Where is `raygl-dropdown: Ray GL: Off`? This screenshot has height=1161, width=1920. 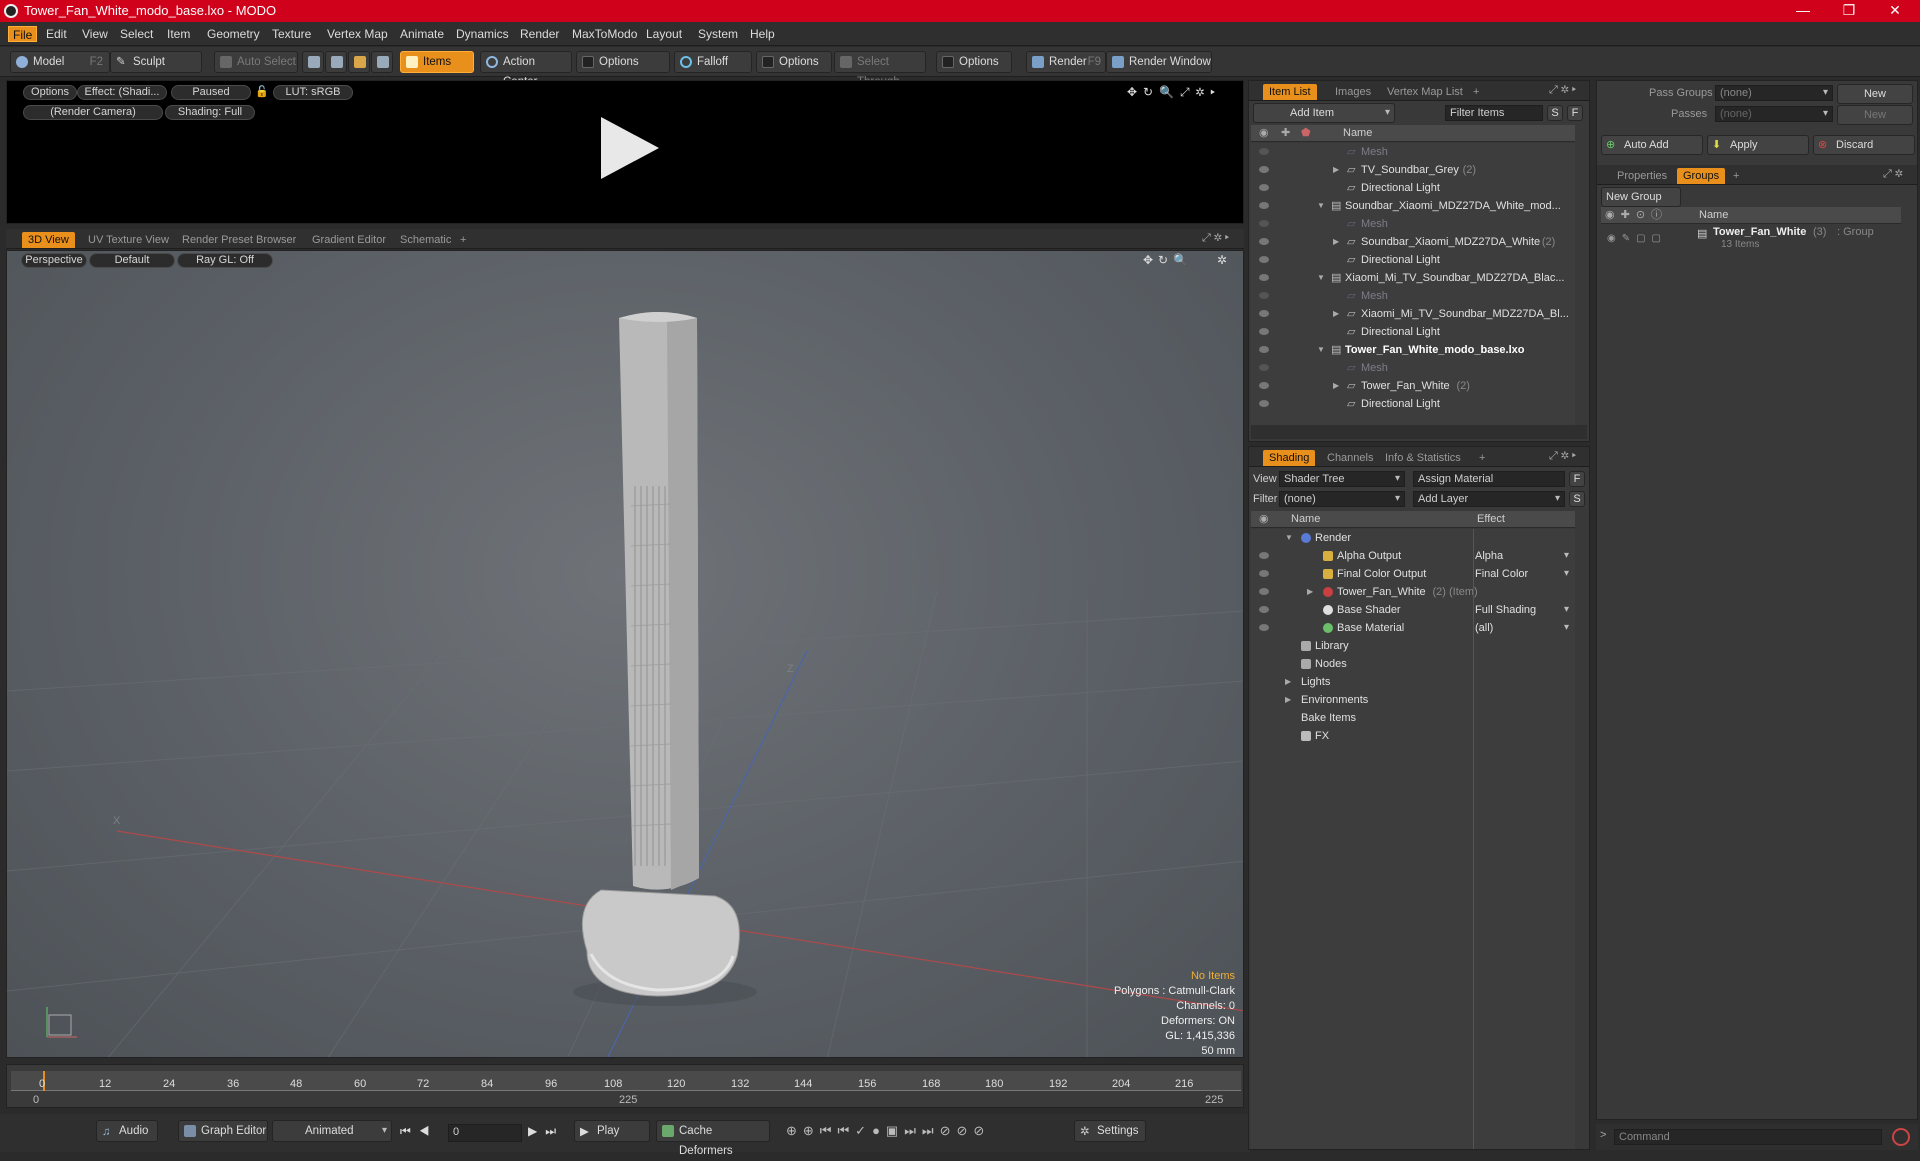
raygl-dropdown: Ray GL: Off is located at coordinates (225, 260).